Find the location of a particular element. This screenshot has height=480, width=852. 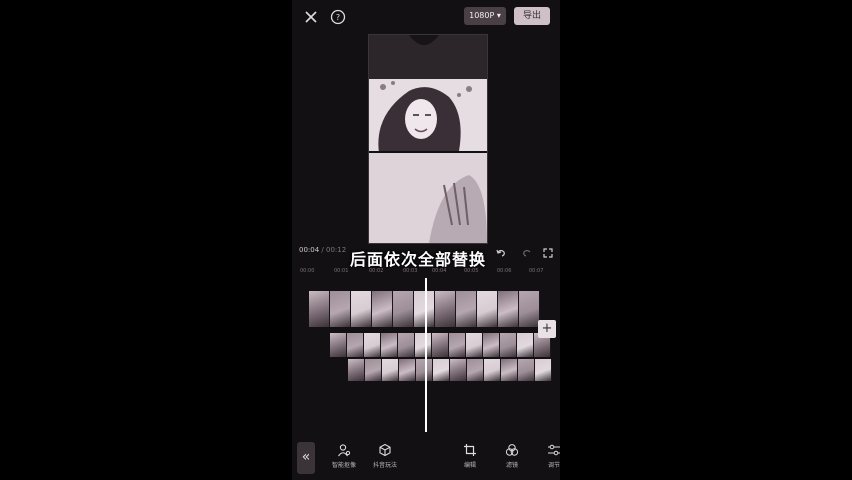

bottom-toolbar: « 智能抠像 抖音玩法 编辑 滤镜 调节 is located at coordinates (426, 458).